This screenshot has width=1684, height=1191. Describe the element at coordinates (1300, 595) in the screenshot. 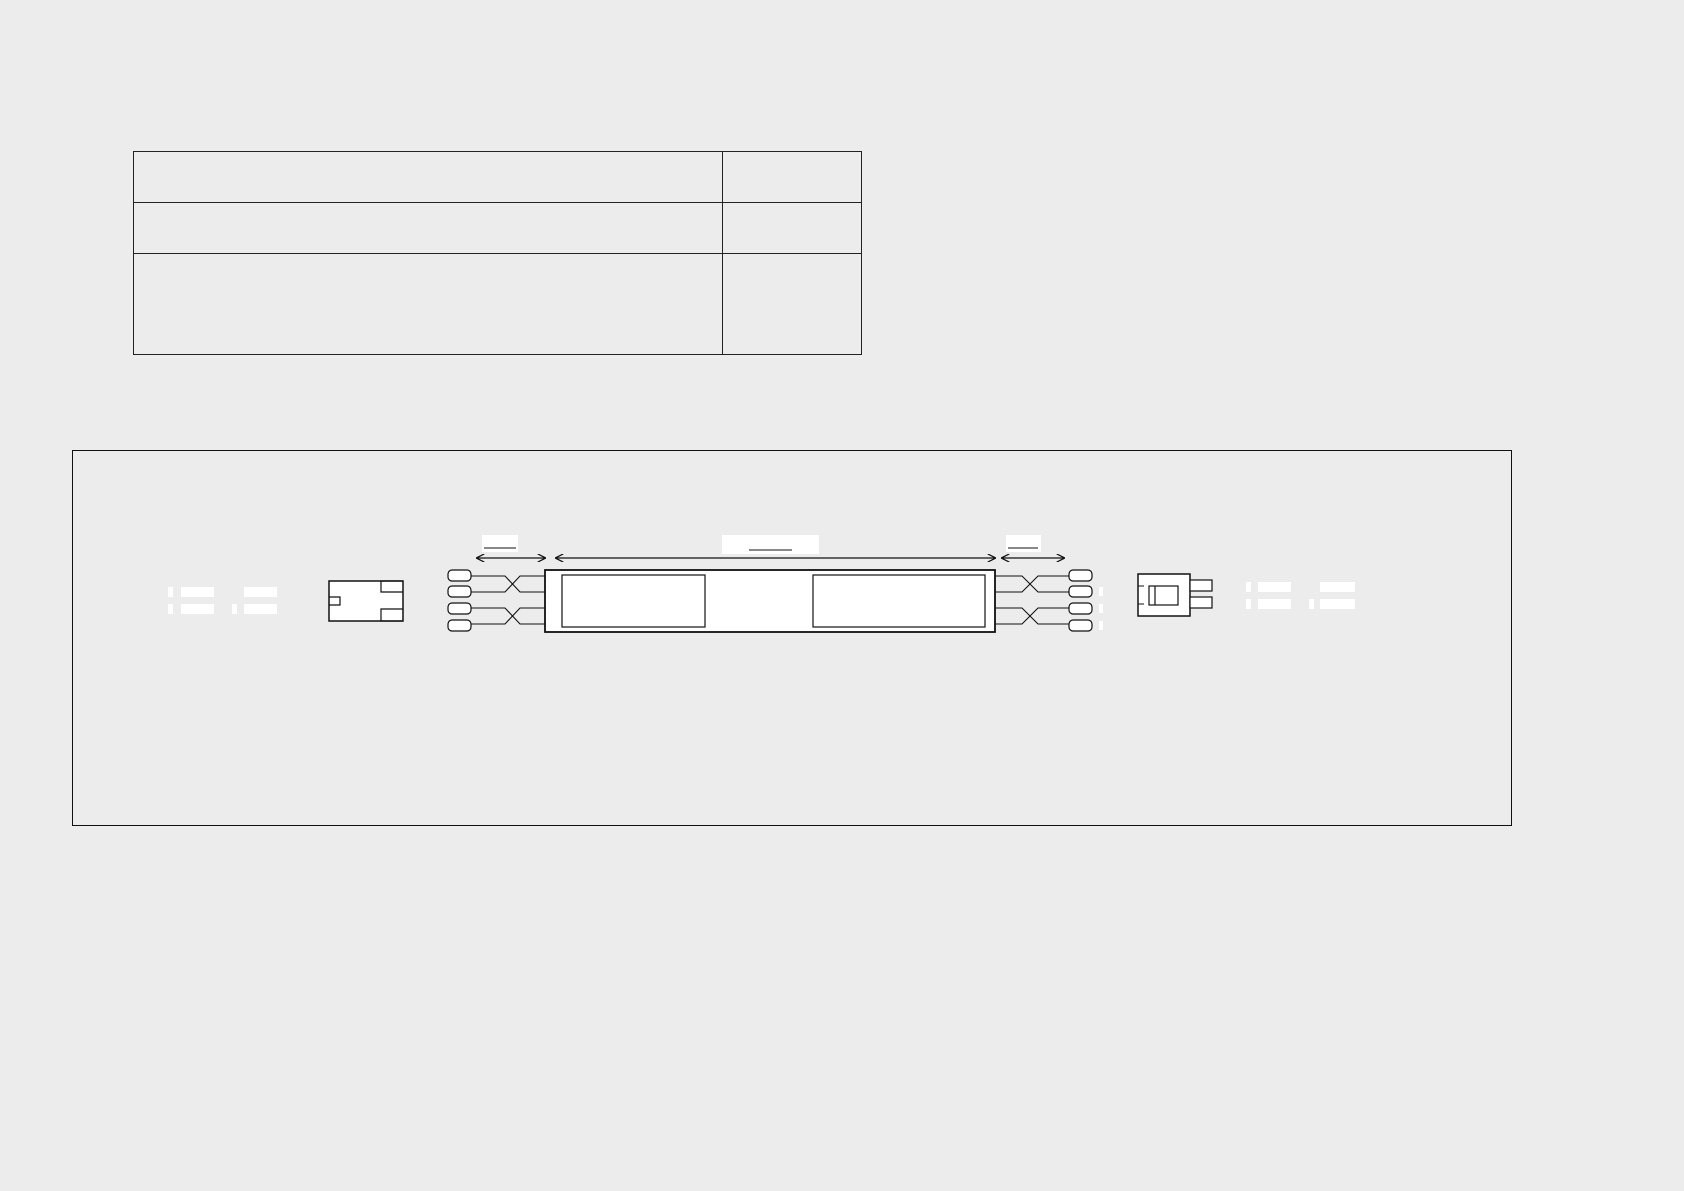

I see `right-pin-legend` at that location.